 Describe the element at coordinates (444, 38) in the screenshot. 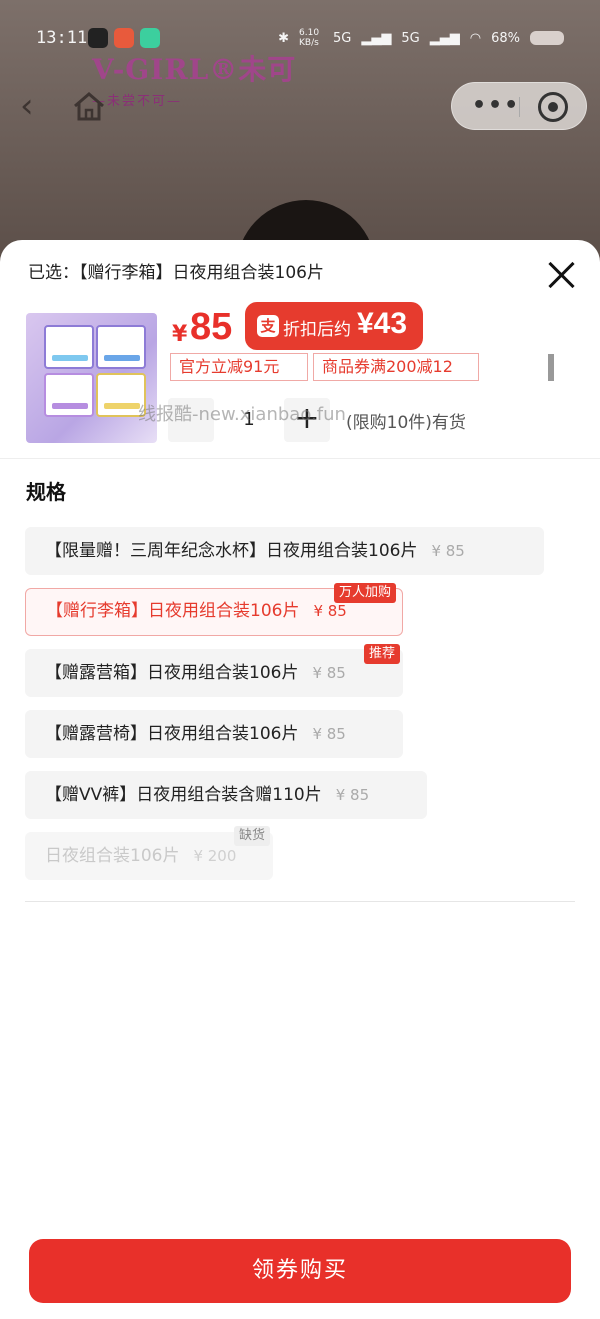

I see `signal-bars-icon-2: ▂▄▆` at that location.